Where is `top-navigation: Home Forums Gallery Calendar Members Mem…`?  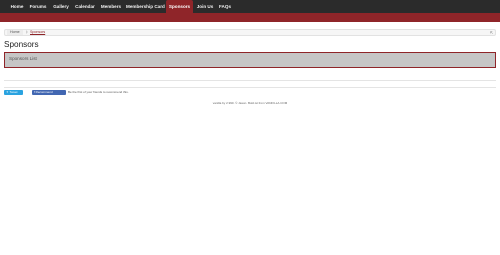
top-navigation: Home Forums Gallery Calendar Members Mem… is located at coordinates (250, 6).